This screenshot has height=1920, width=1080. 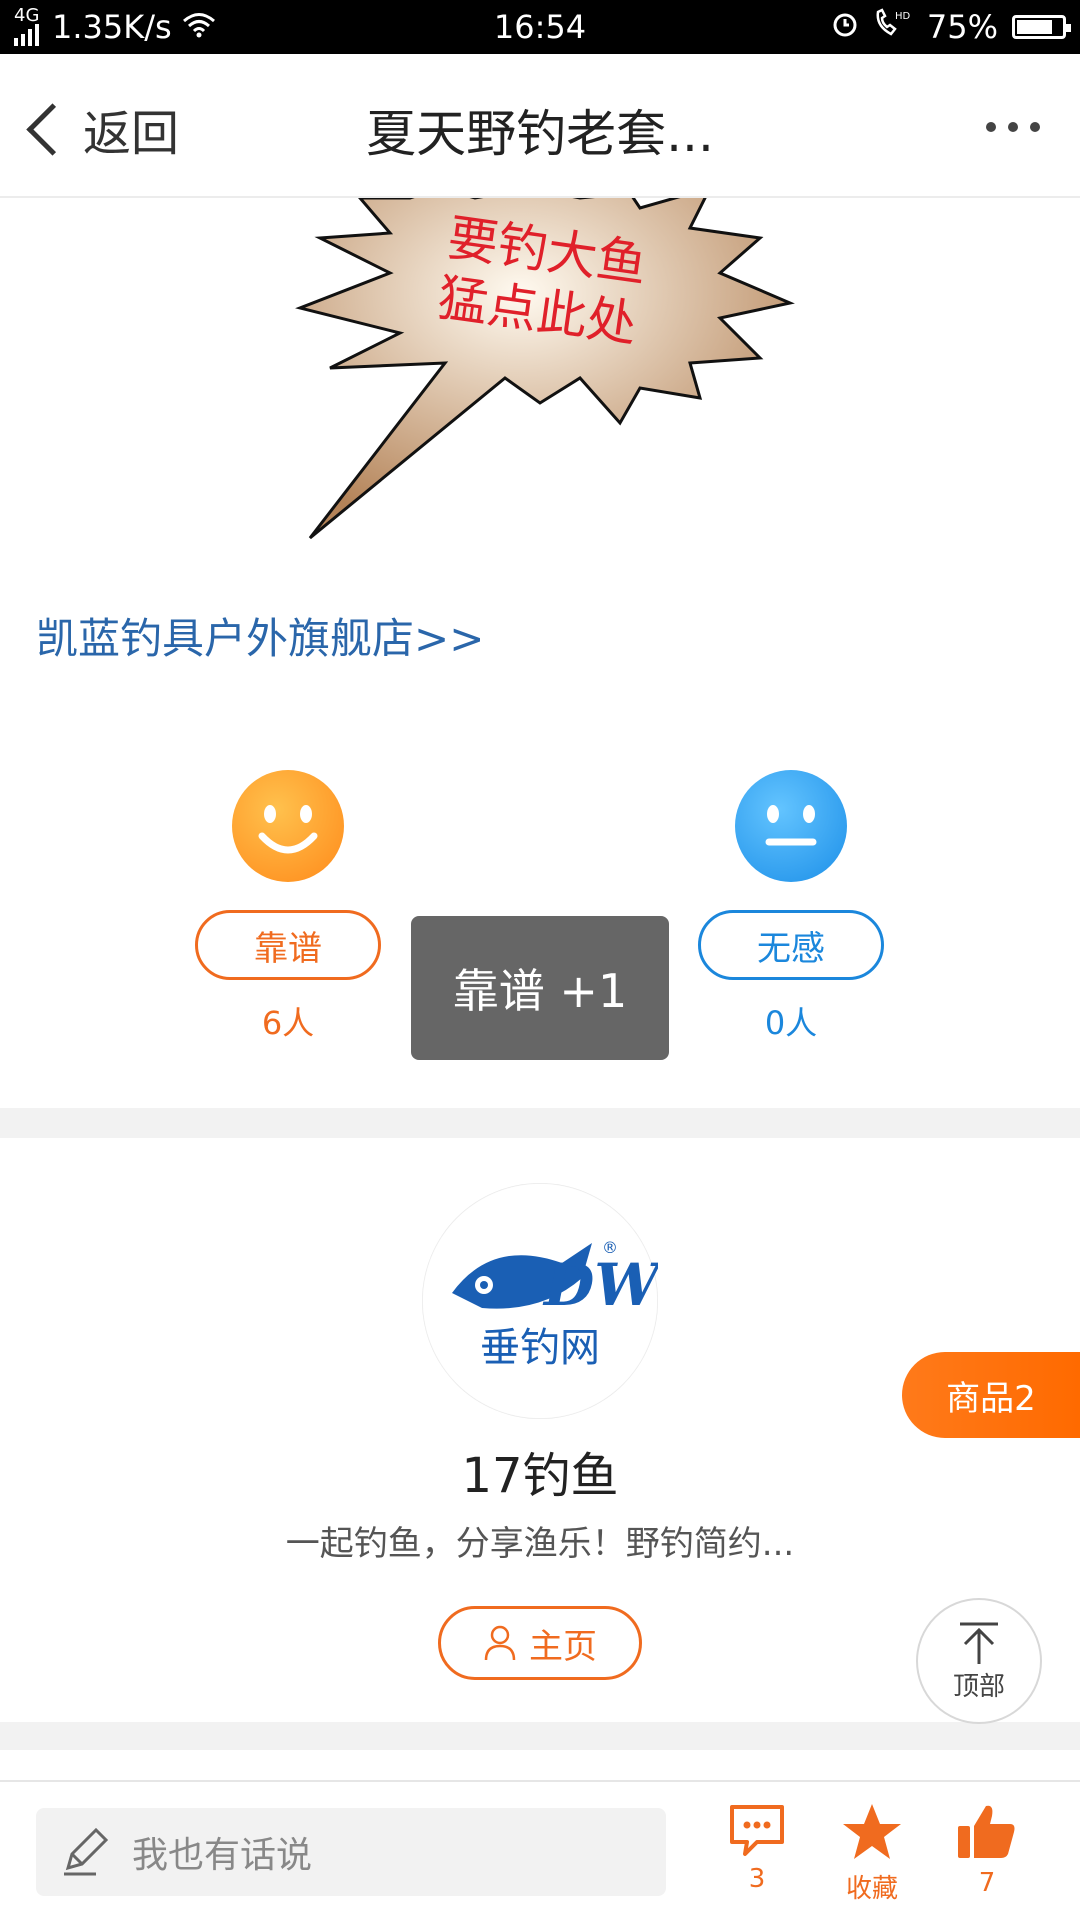 I want to click on section-divider, so click(x=540, y=1123).